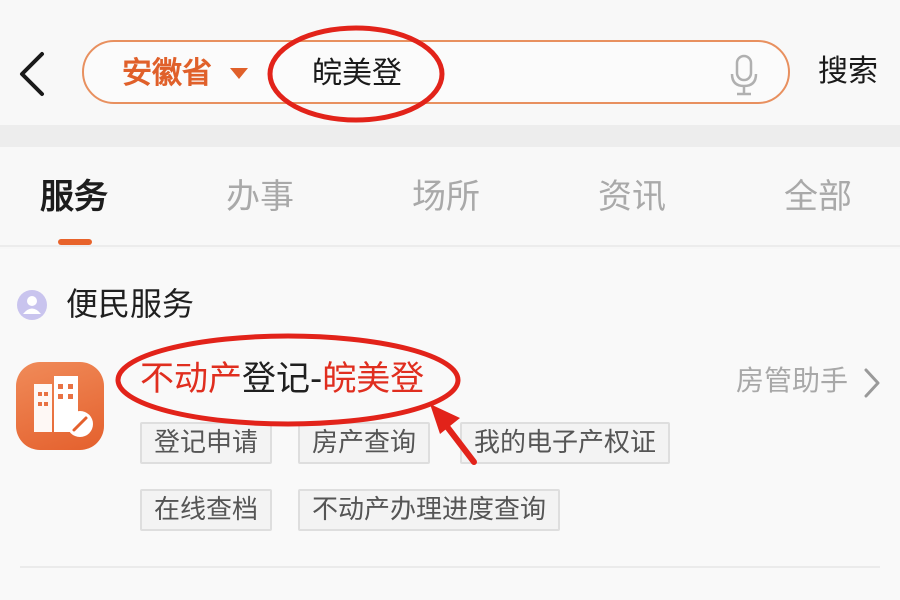 The image size is (900, 600). Describe the element at coordinates (446, 197) in the screenshot. I see `tab-venues: 场所` at that location.